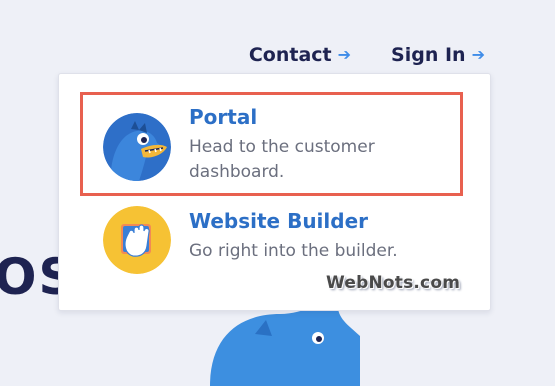  What do you see at coordinates (393, 283) in the screenshot?
I see `watermark-text: WebNots.com` at bounding box center [393, 283].